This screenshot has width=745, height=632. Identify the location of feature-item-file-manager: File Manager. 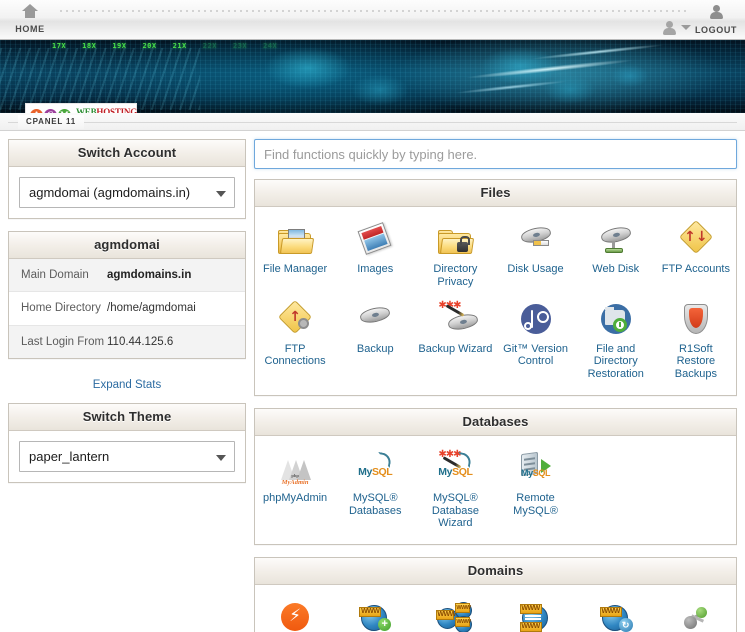
(295, 253).